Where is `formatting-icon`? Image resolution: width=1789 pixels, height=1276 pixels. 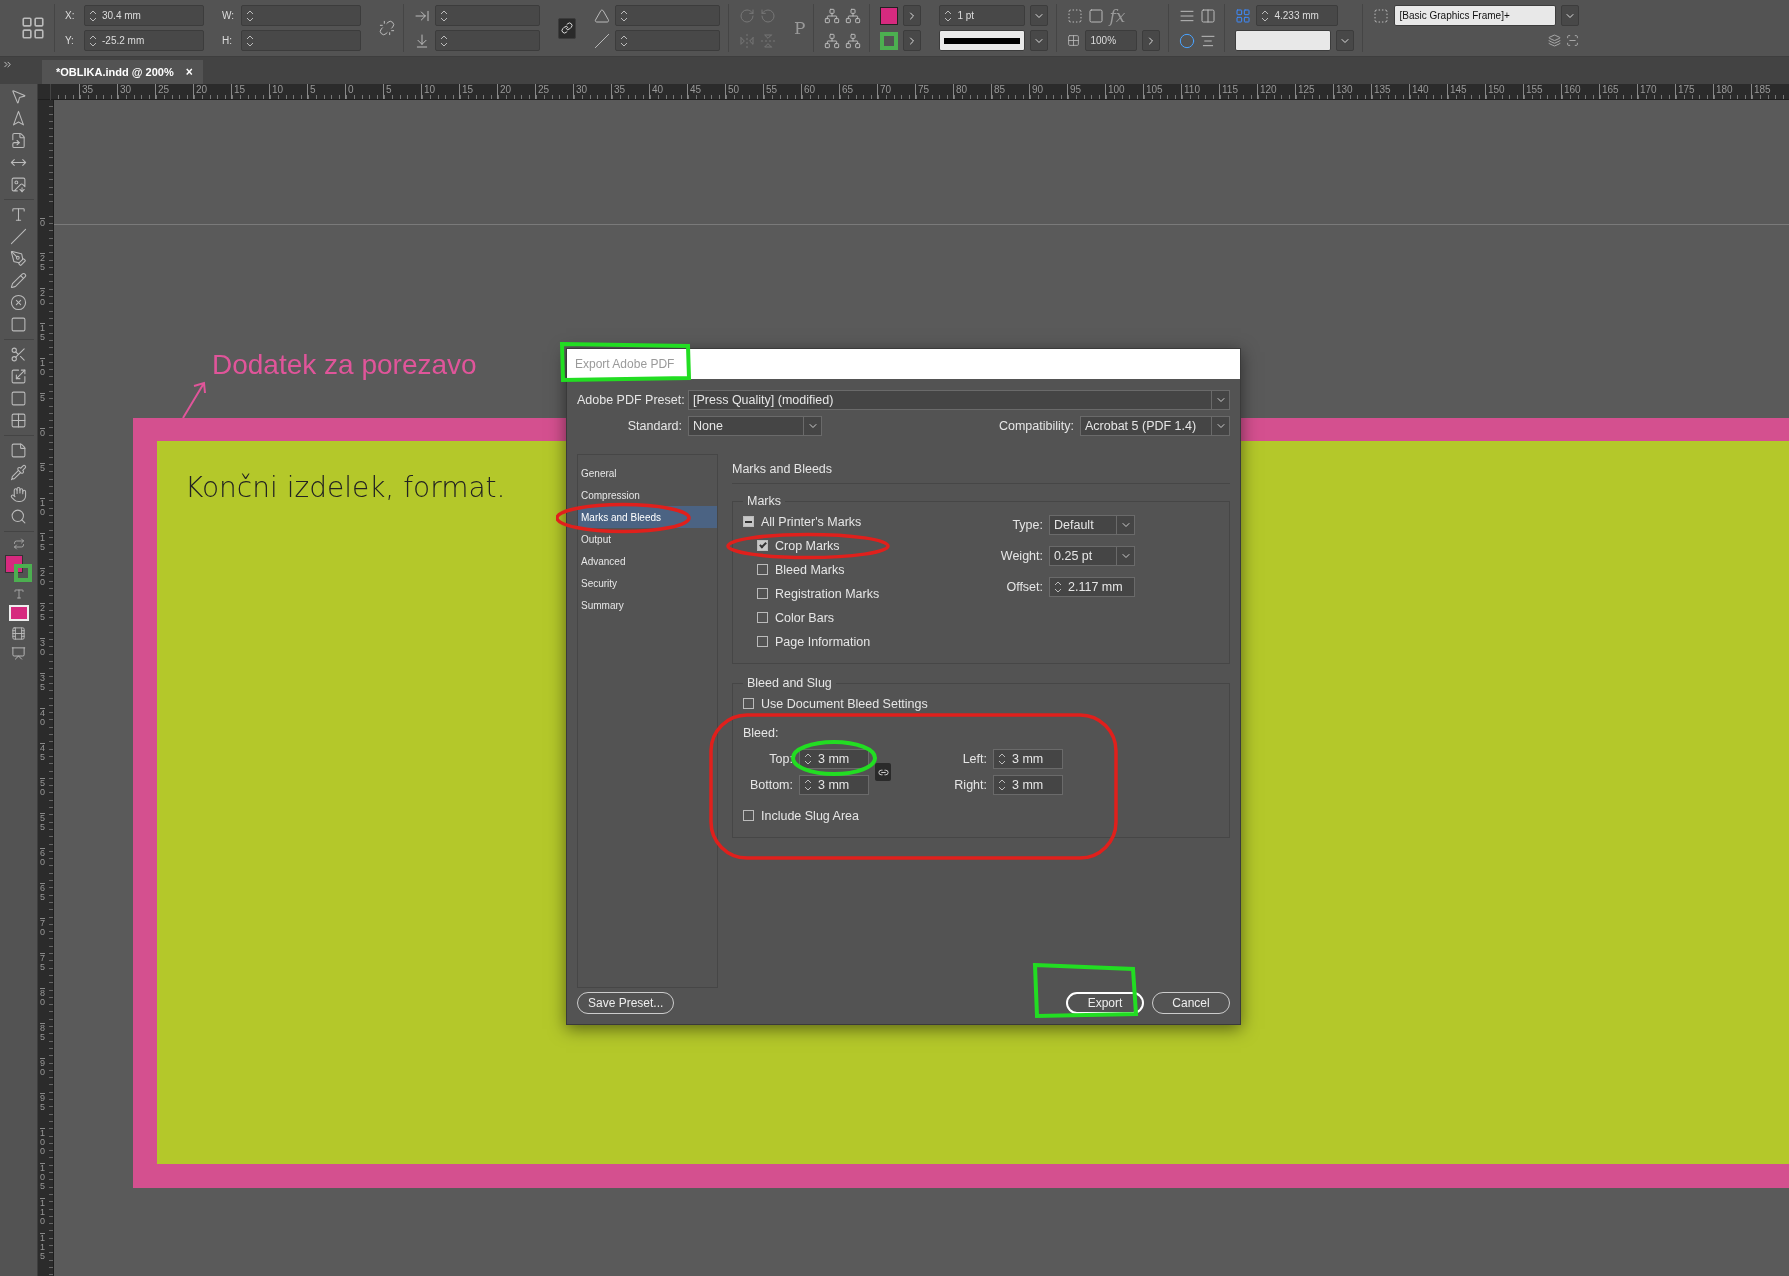 formatting-icon is located at coordinates (18, 594).